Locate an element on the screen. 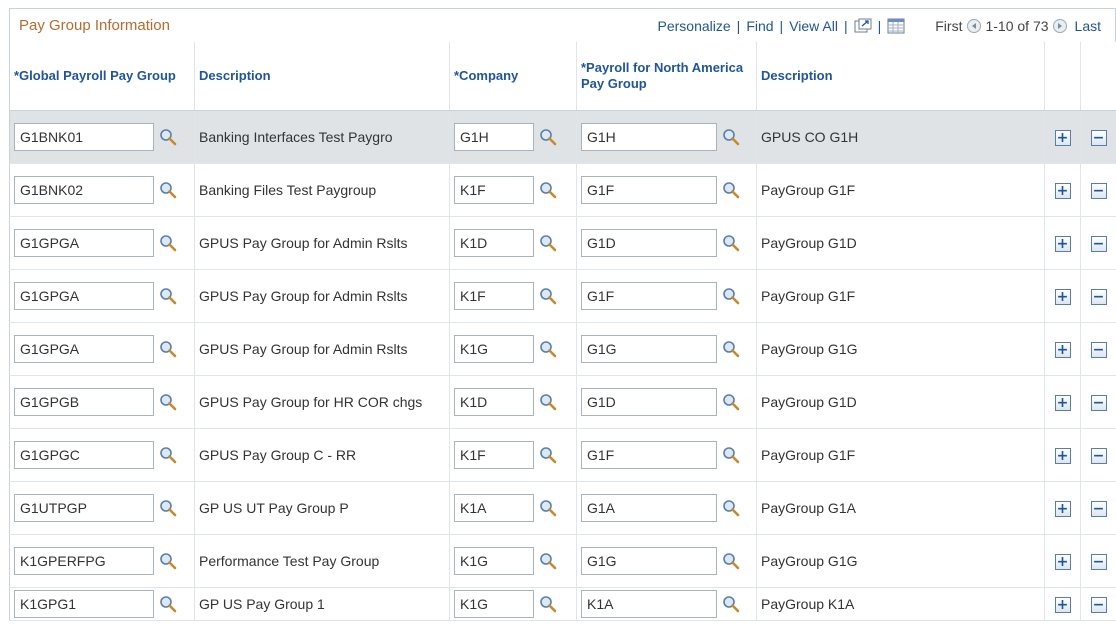  column-header-na-pay-group: *Payroll for North America Pay Group is located at coordinates (666, 76).